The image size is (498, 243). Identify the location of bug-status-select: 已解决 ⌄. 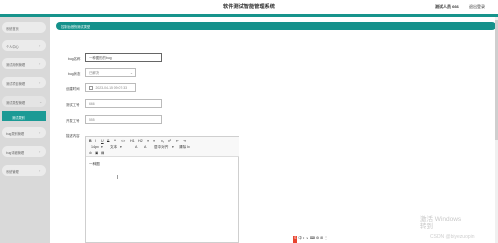
(110, 72).